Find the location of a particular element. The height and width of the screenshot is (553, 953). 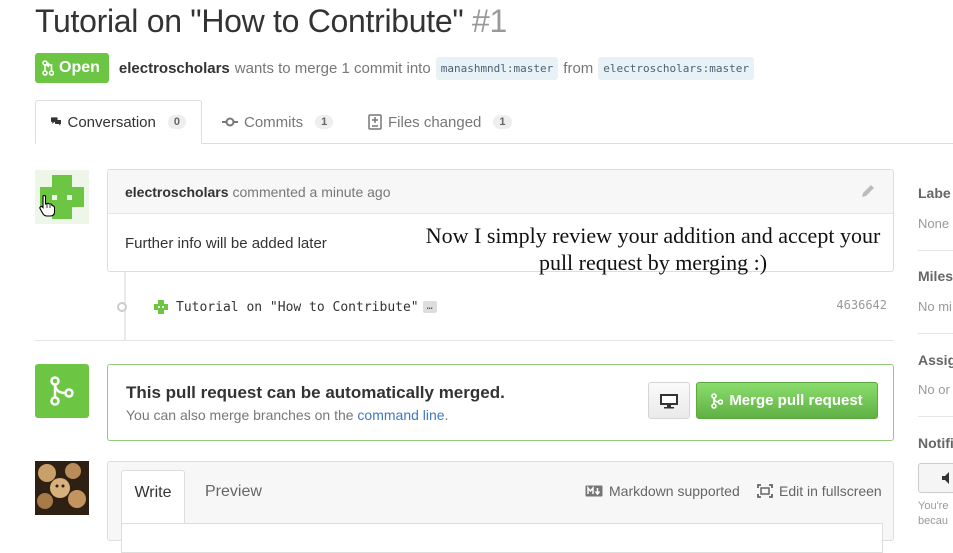

tab-commits: Commits 1 is located at coordinates (278, 122).